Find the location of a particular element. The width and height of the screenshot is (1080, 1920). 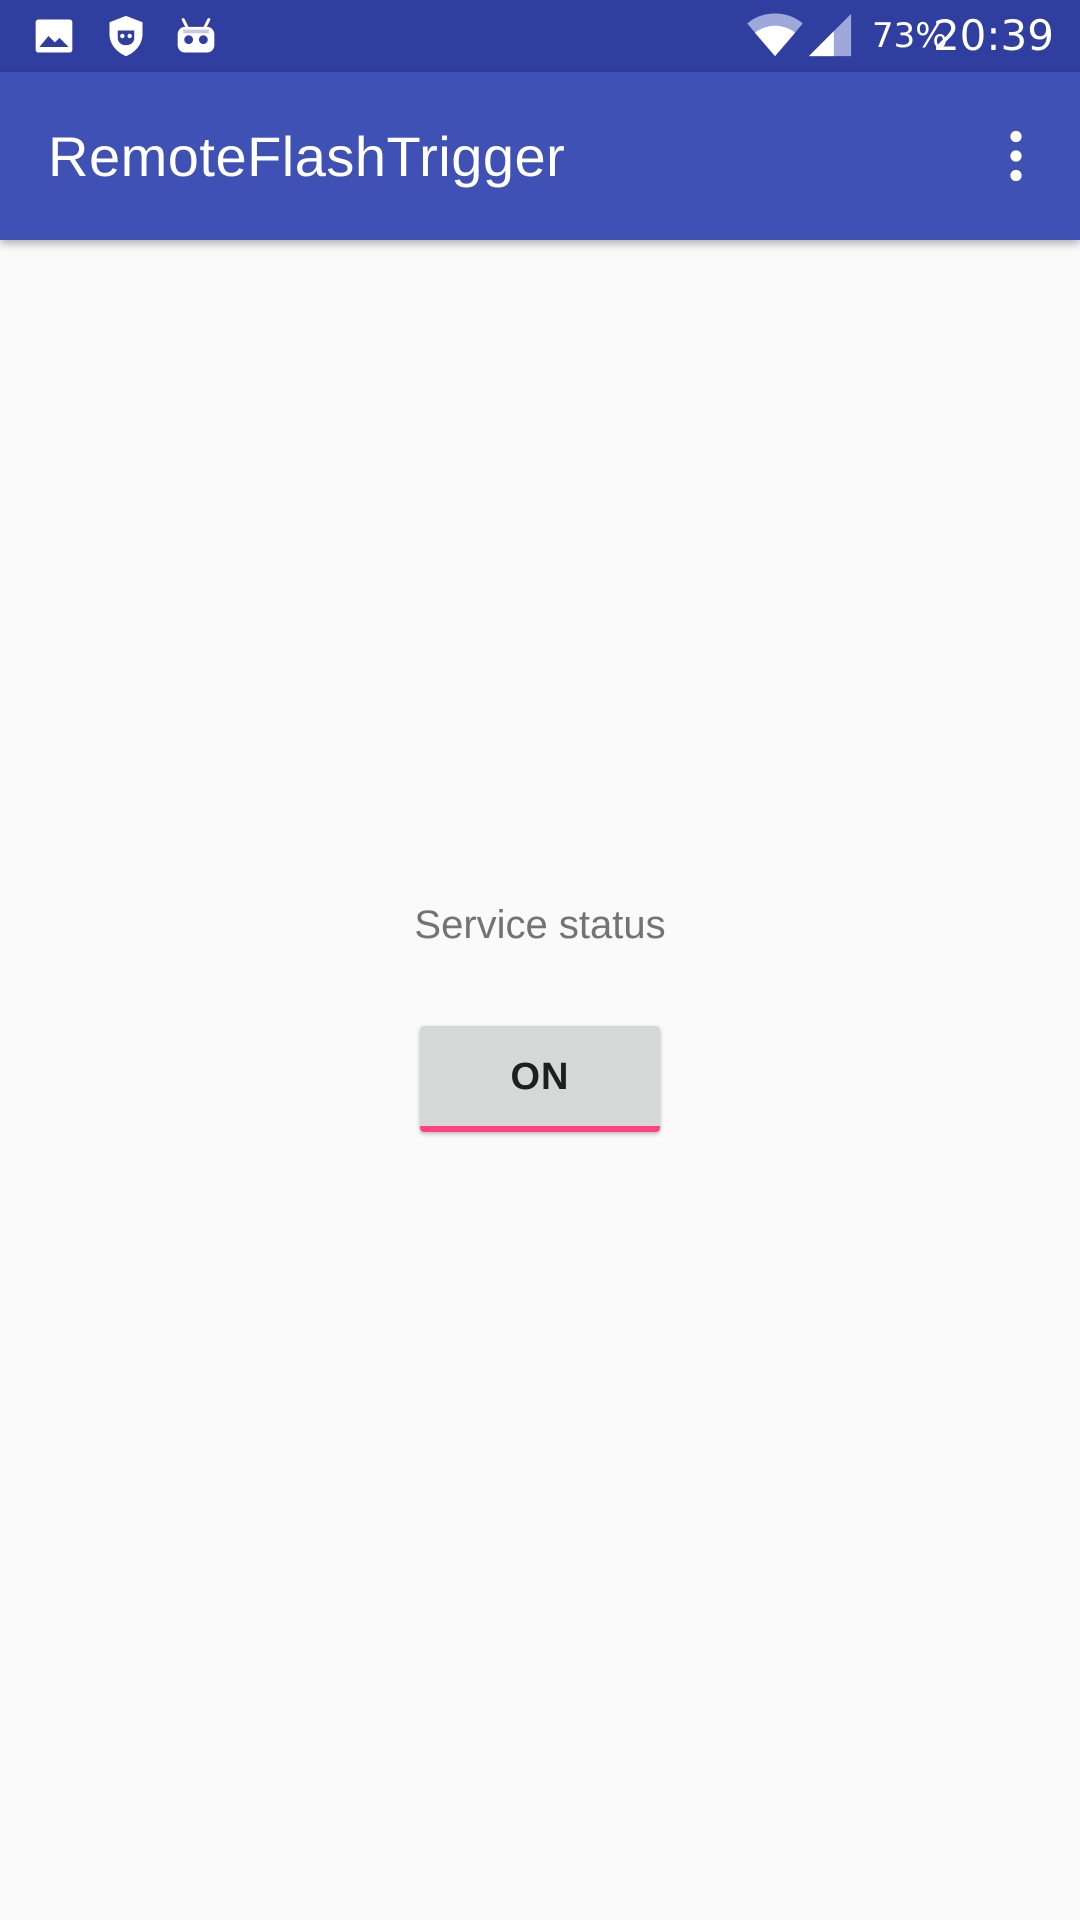

wifi-icon is located at coordinates (775, 35).